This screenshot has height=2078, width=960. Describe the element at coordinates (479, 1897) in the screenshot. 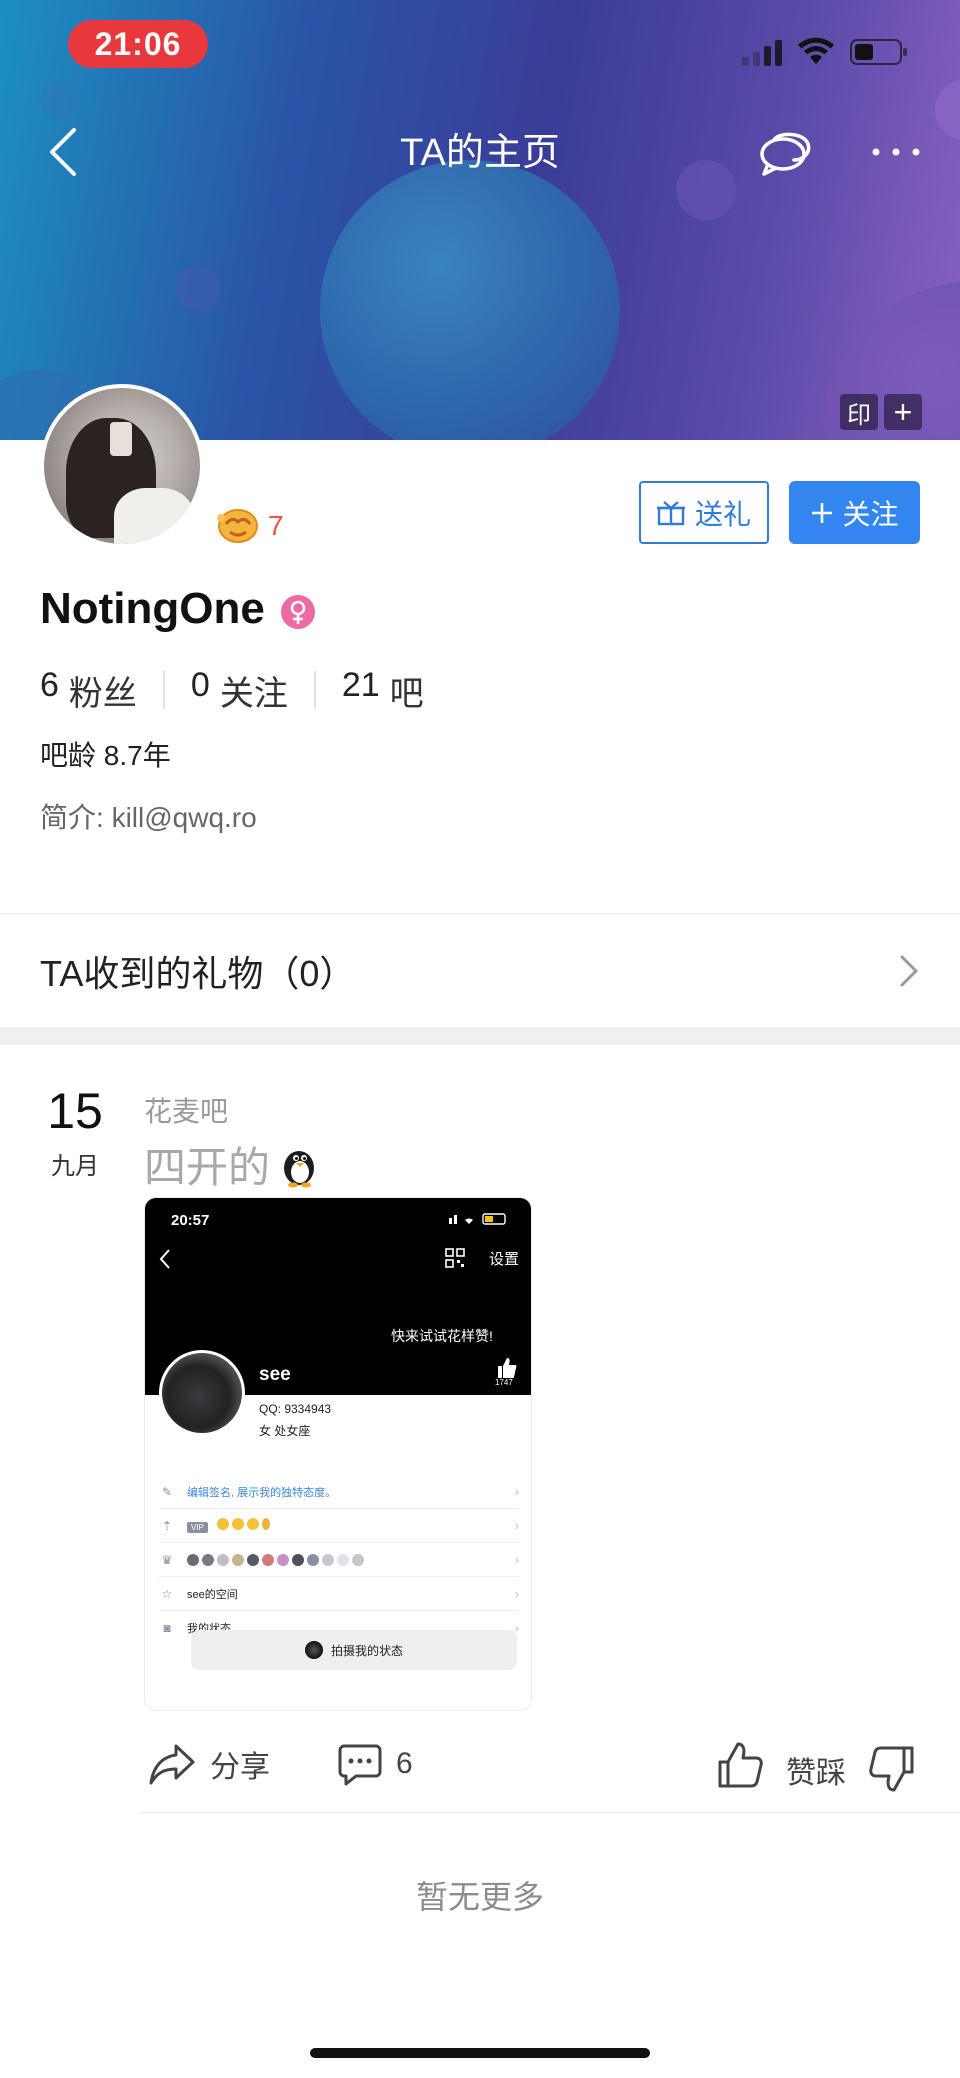

I see `no-more-text: 暂无更多` at that location.